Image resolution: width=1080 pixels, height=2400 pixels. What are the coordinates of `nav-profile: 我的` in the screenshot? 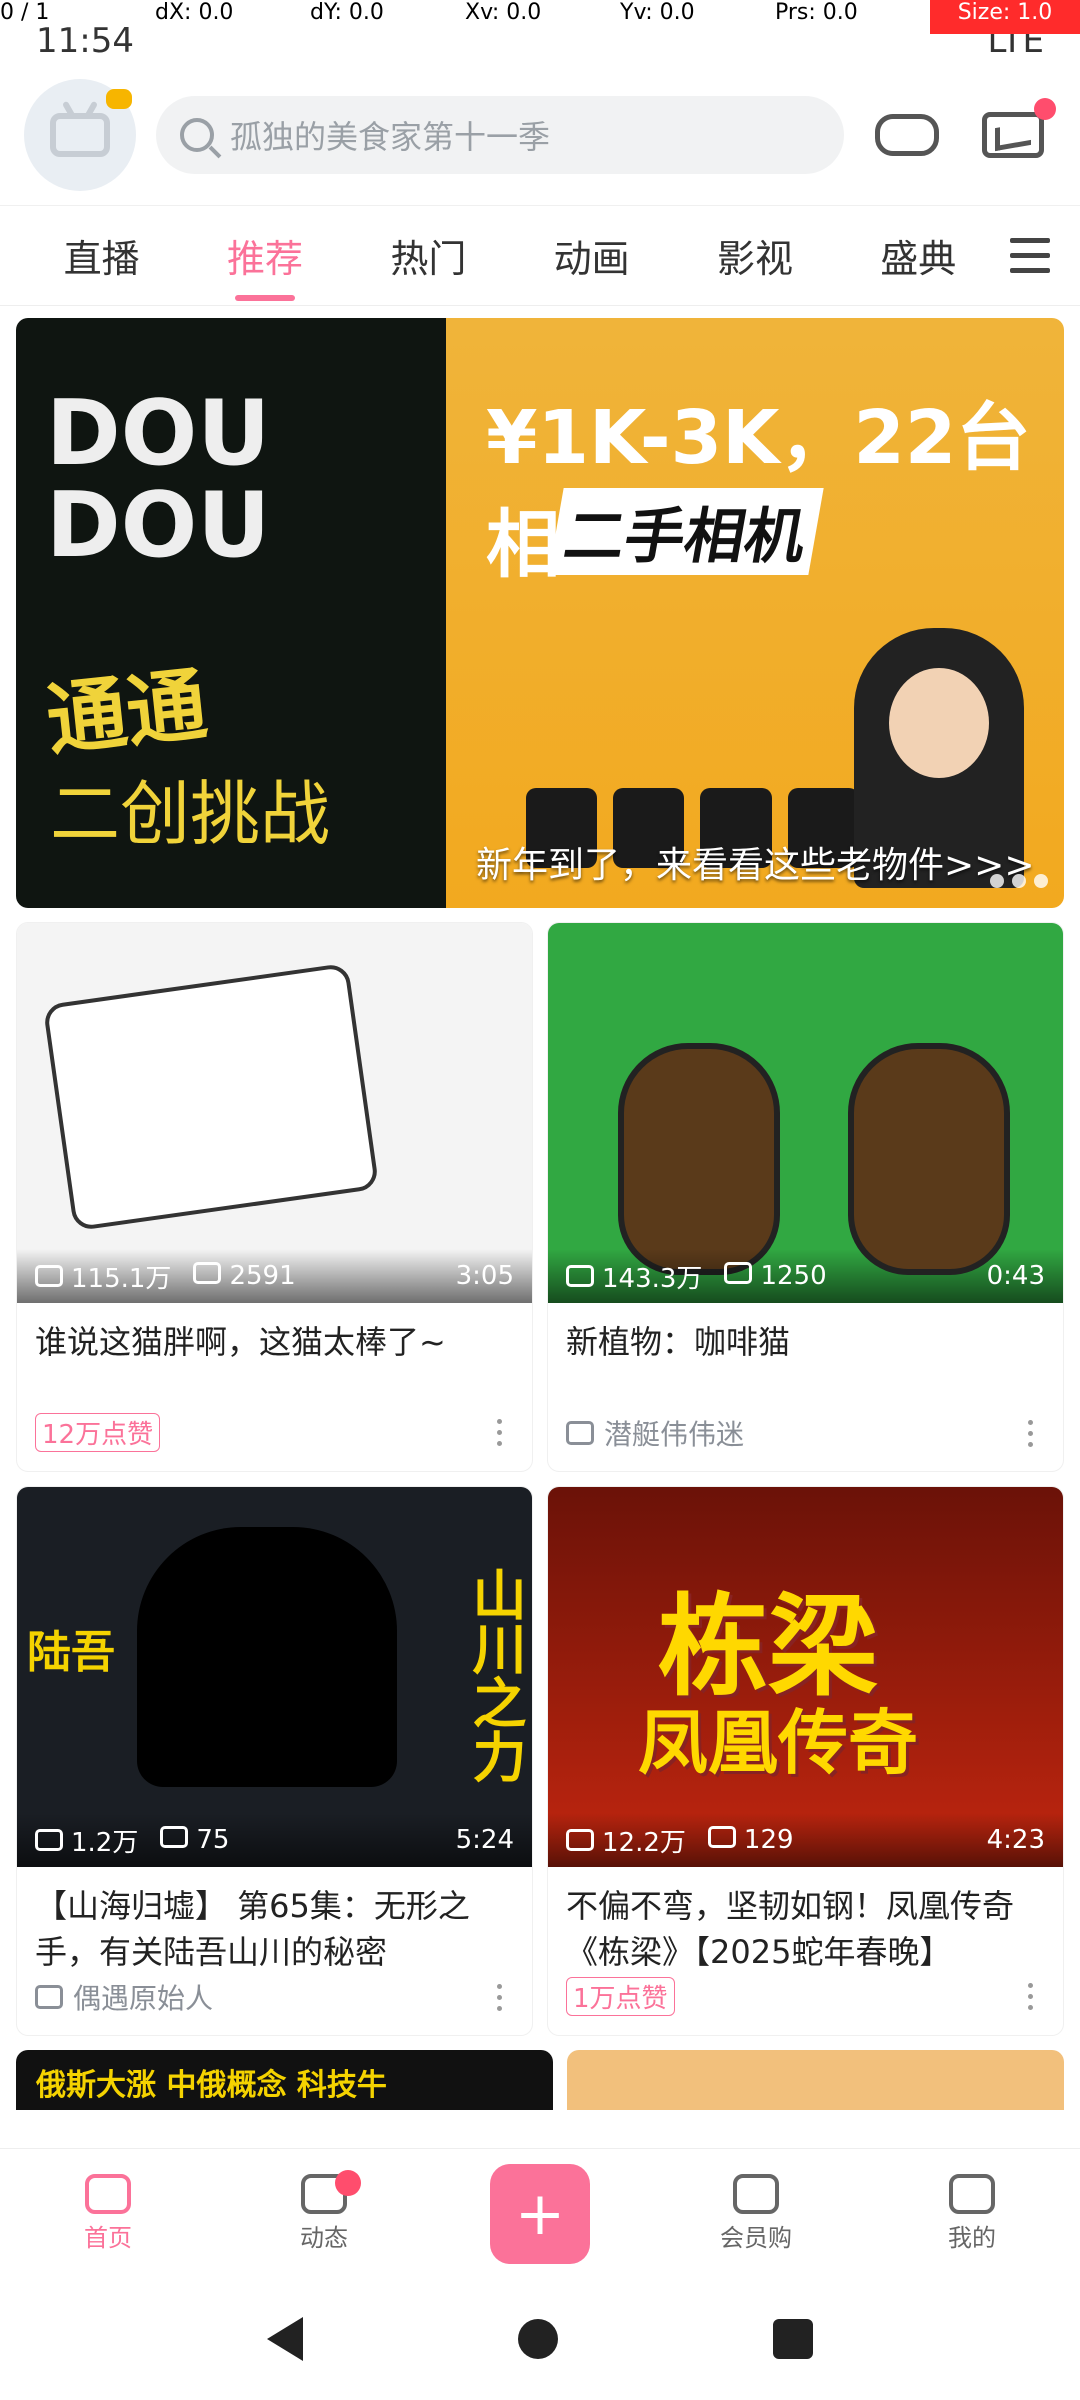 It's located at (972, 2213).